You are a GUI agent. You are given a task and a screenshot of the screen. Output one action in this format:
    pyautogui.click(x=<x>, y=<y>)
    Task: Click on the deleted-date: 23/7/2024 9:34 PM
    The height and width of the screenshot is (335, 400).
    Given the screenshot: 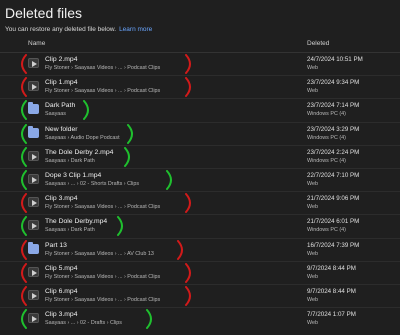 What is the action you would take?
    pyautogui.click(x=333, y=83)
    